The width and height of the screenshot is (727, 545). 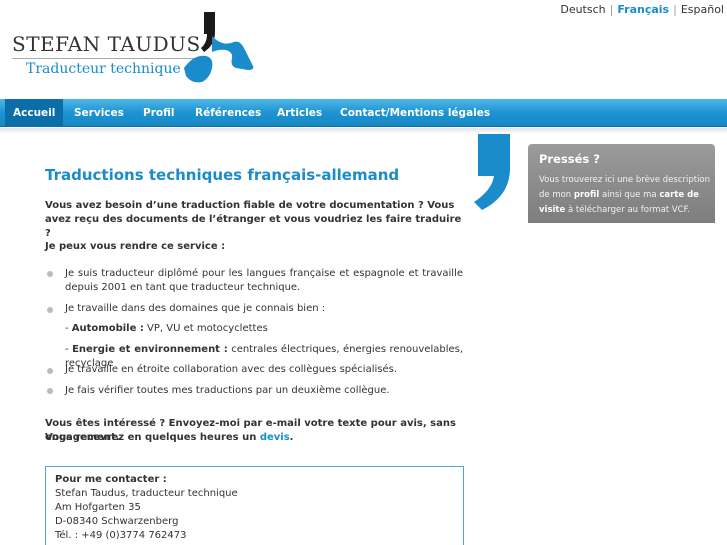 What do you see at coordinates (629, 195) in the screenshot?
I see `sidebar-text-mid: ainsi que ma` at bounding box center [629, 195].